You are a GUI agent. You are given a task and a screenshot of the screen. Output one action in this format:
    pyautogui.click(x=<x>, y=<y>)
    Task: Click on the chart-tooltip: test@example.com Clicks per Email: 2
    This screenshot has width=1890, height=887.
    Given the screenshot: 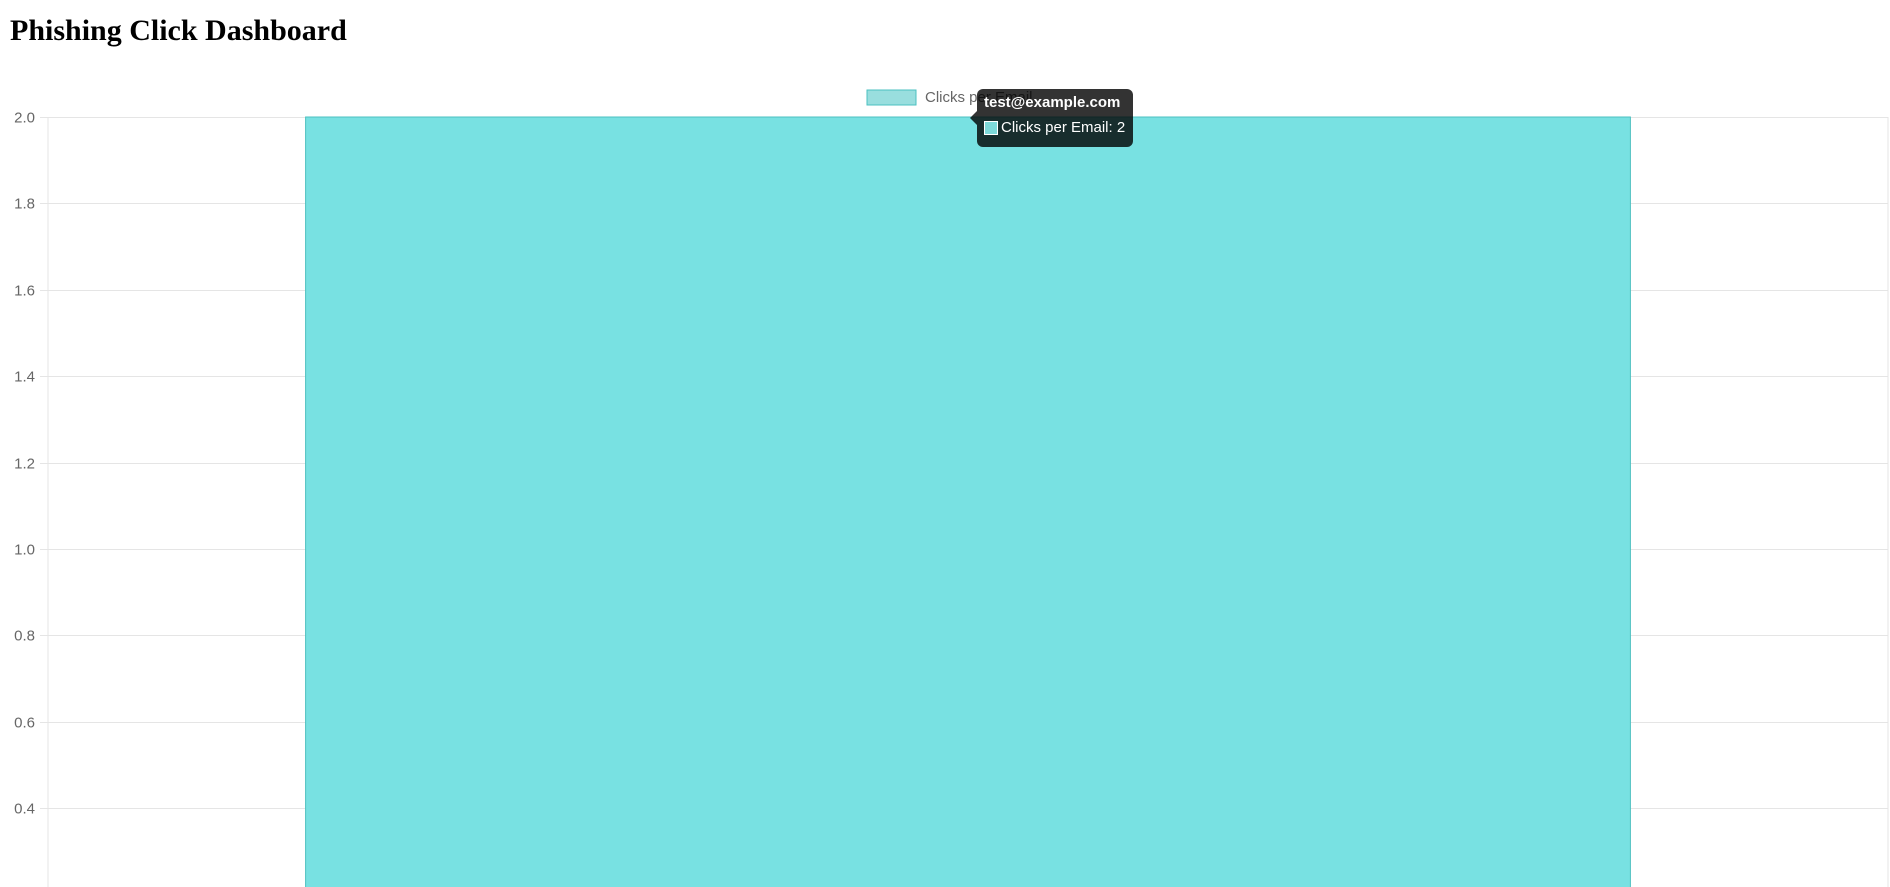 What is the action you would take?
    pyautogui.click(x=1051, y=118)
    